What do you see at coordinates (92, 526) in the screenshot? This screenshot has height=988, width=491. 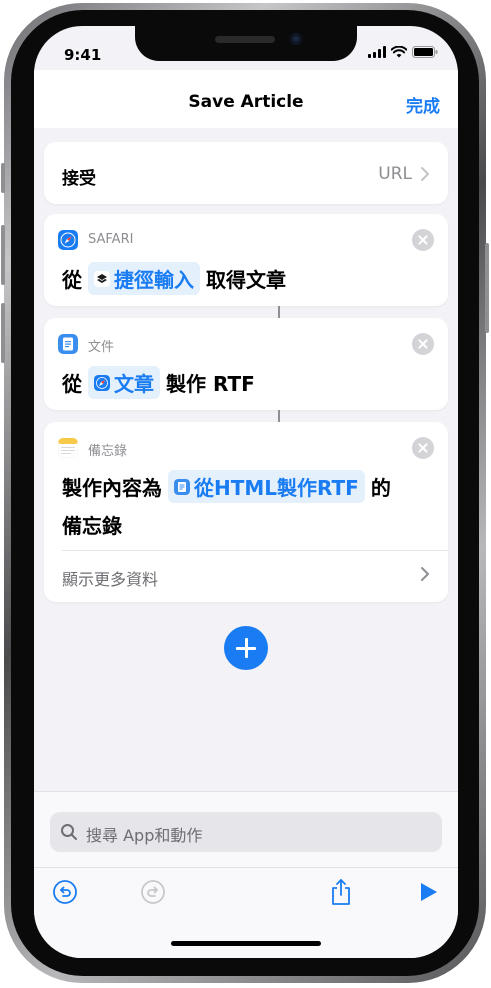 I see `action-sentence-continued: 備忘錄` at bounding box center [92, 526].